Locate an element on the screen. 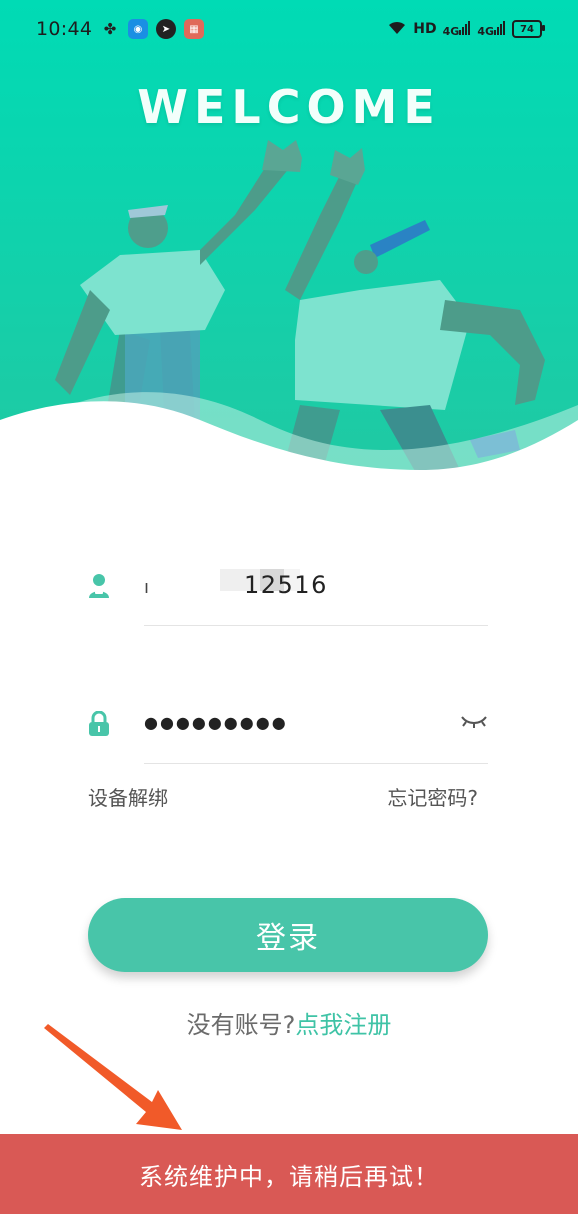 The width and height of the screenshot is (578, 1214). battery-icon: 74 is located at coordinates (528, 29).